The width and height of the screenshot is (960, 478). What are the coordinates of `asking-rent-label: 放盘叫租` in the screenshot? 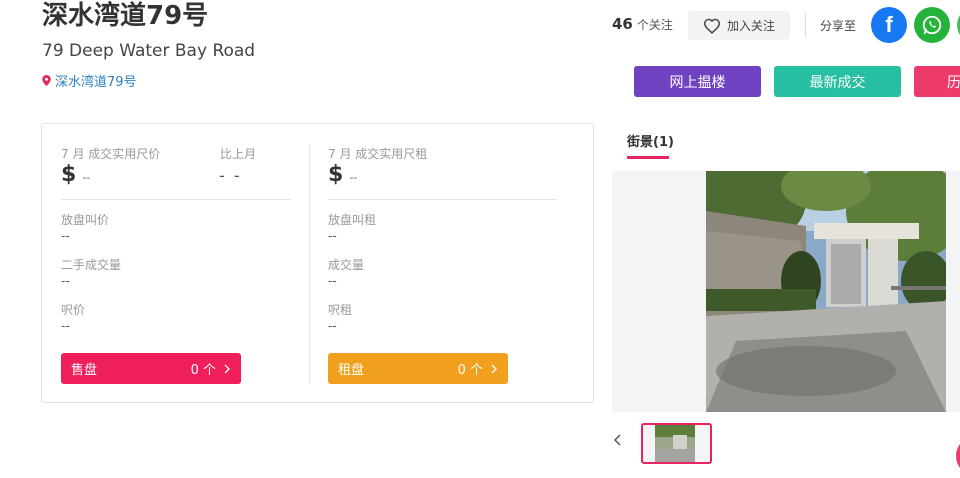 It's located at (352, 220).